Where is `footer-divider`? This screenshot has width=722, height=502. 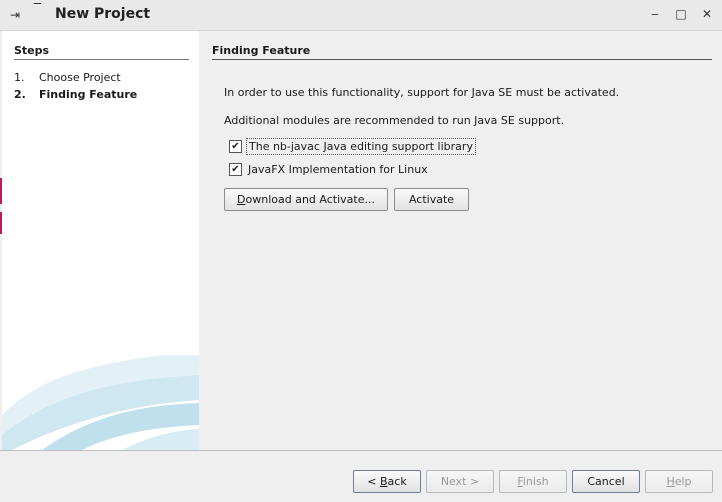
footer-divider is located at coordinates (361, 450).